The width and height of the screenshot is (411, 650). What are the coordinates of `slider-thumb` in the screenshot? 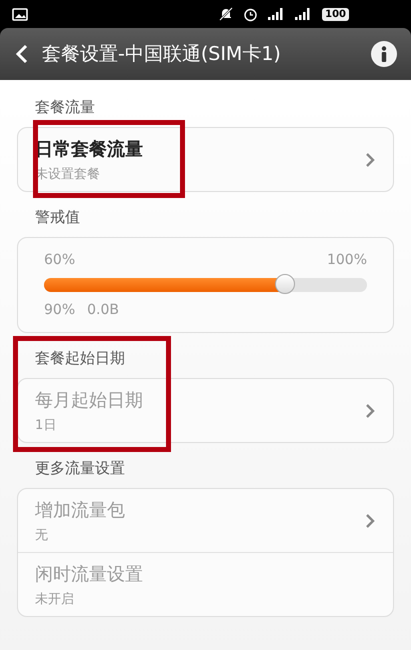 It's located at (284, 284).